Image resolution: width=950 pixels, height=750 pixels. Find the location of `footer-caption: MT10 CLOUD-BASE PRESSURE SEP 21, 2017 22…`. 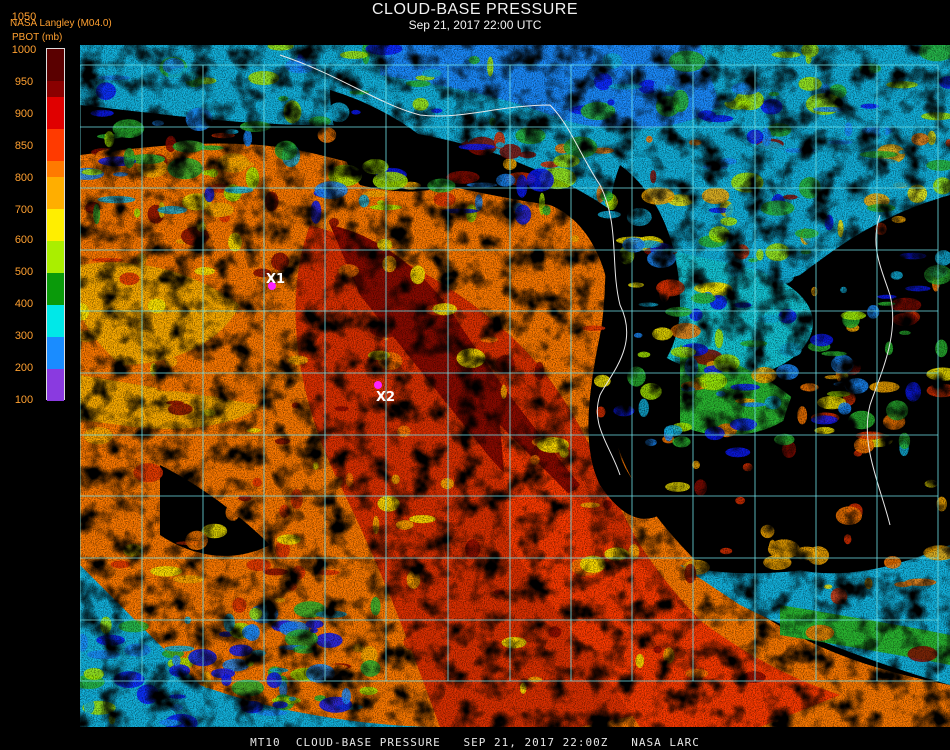

footer-caption: MT10 CLOUD-BASE PRESSURE SEP 21, 2017 22… is located at coordinates (475, 742).